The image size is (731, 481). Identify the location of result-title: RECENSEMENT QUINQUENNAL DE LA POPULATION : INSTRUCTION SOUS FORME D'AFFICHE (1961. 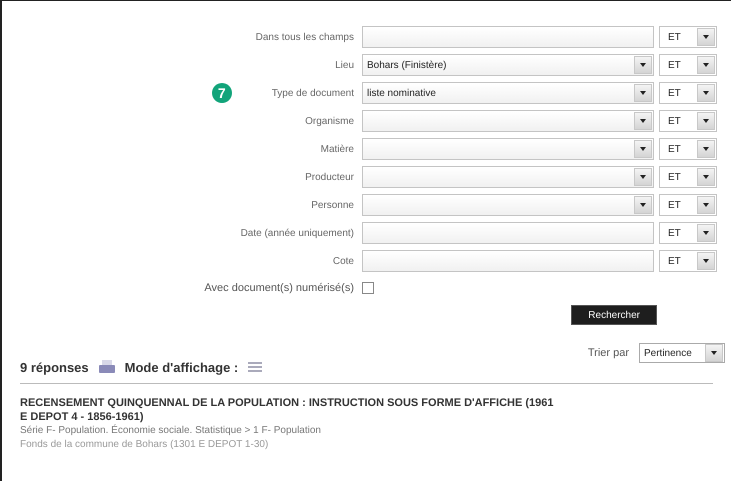
(366, 403).